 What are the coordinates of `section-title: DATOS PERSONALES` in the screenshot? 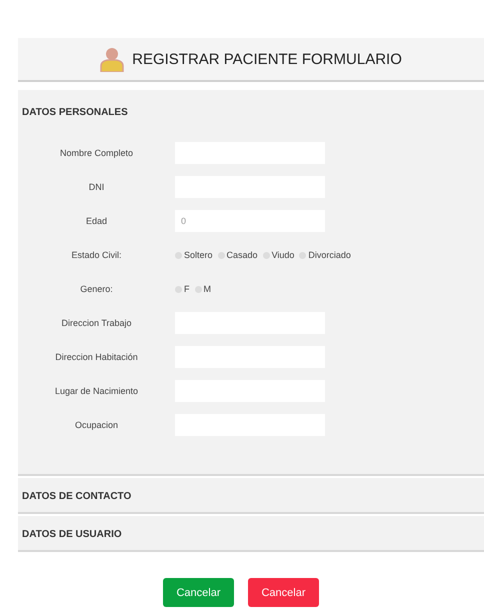 It's located at (74, 112).